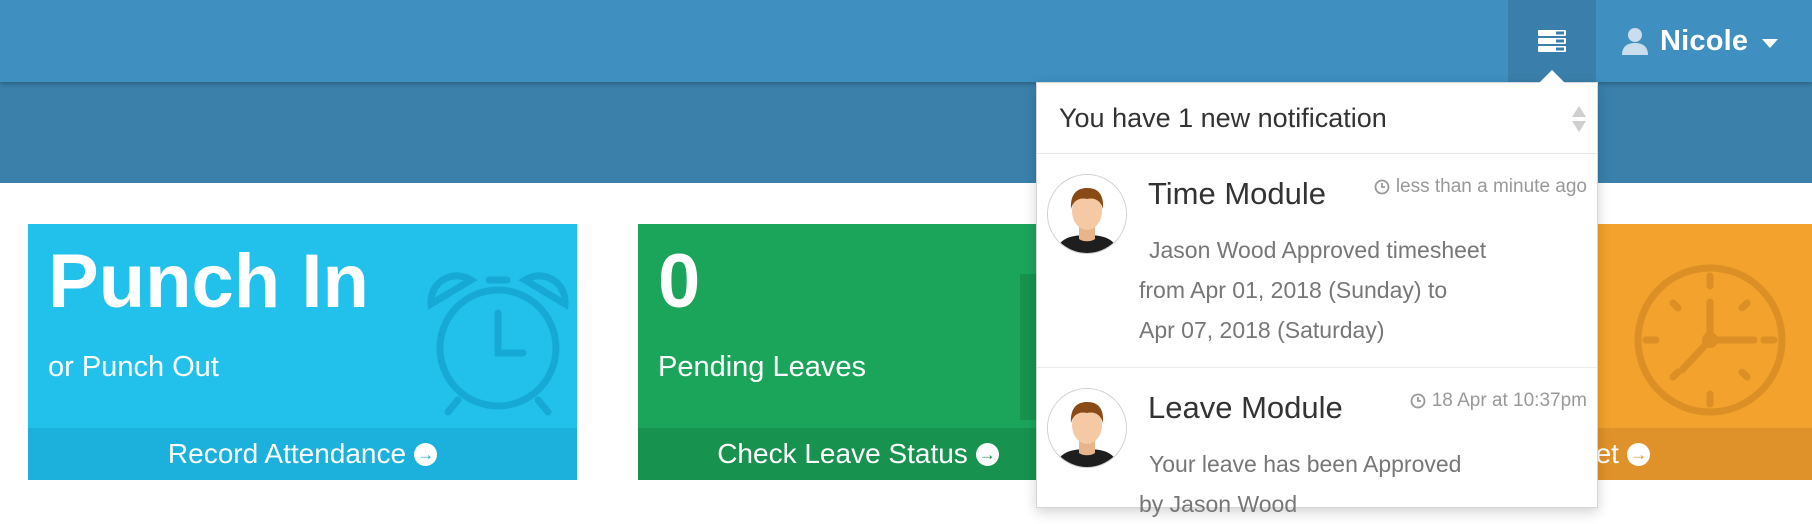 The image size is (1812, 524). Describe the element at coordinates (1223, 117) in the screenshot. I see `notifications-header-text: You have 1 new notification` at that location.